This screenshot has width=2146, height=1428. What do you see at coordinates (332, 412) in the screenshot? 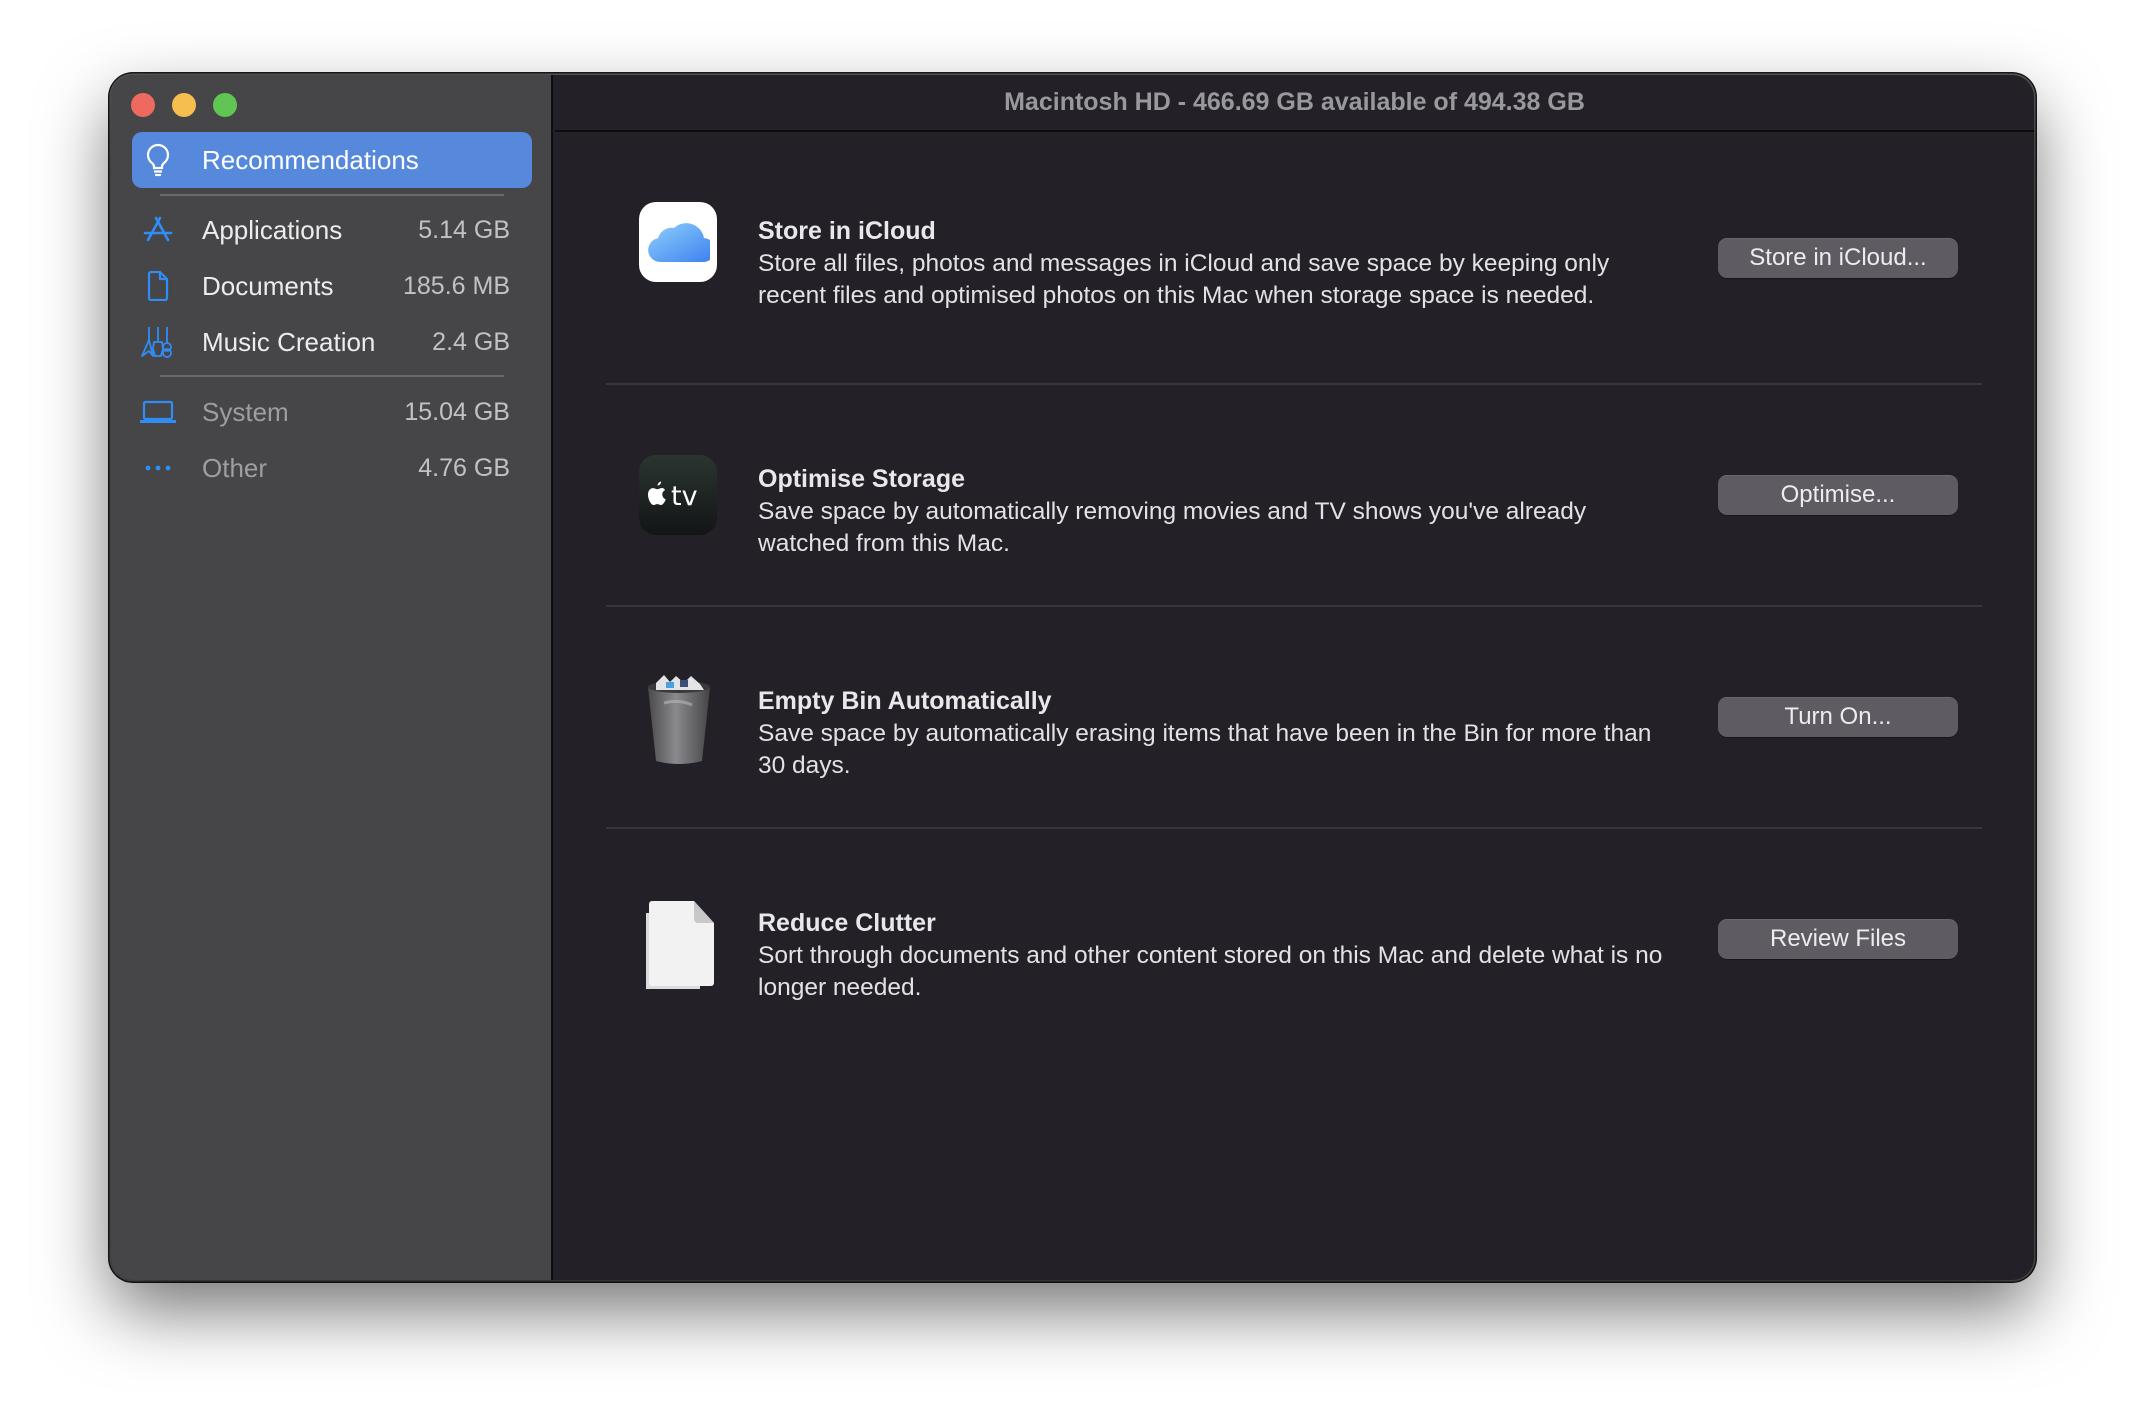
I see `sidebar-item-system: System 15.04 GB` at bounding box center [332, 412].